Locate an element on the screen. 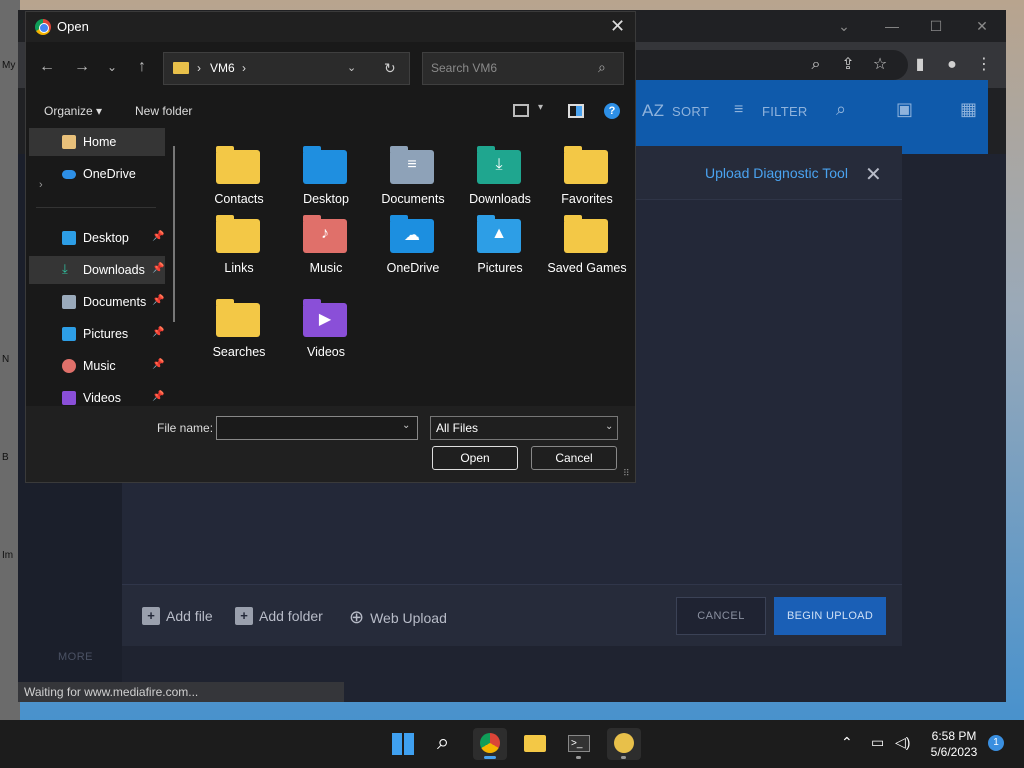  add-file-button: + Add file is located at coordinates (177, 616).